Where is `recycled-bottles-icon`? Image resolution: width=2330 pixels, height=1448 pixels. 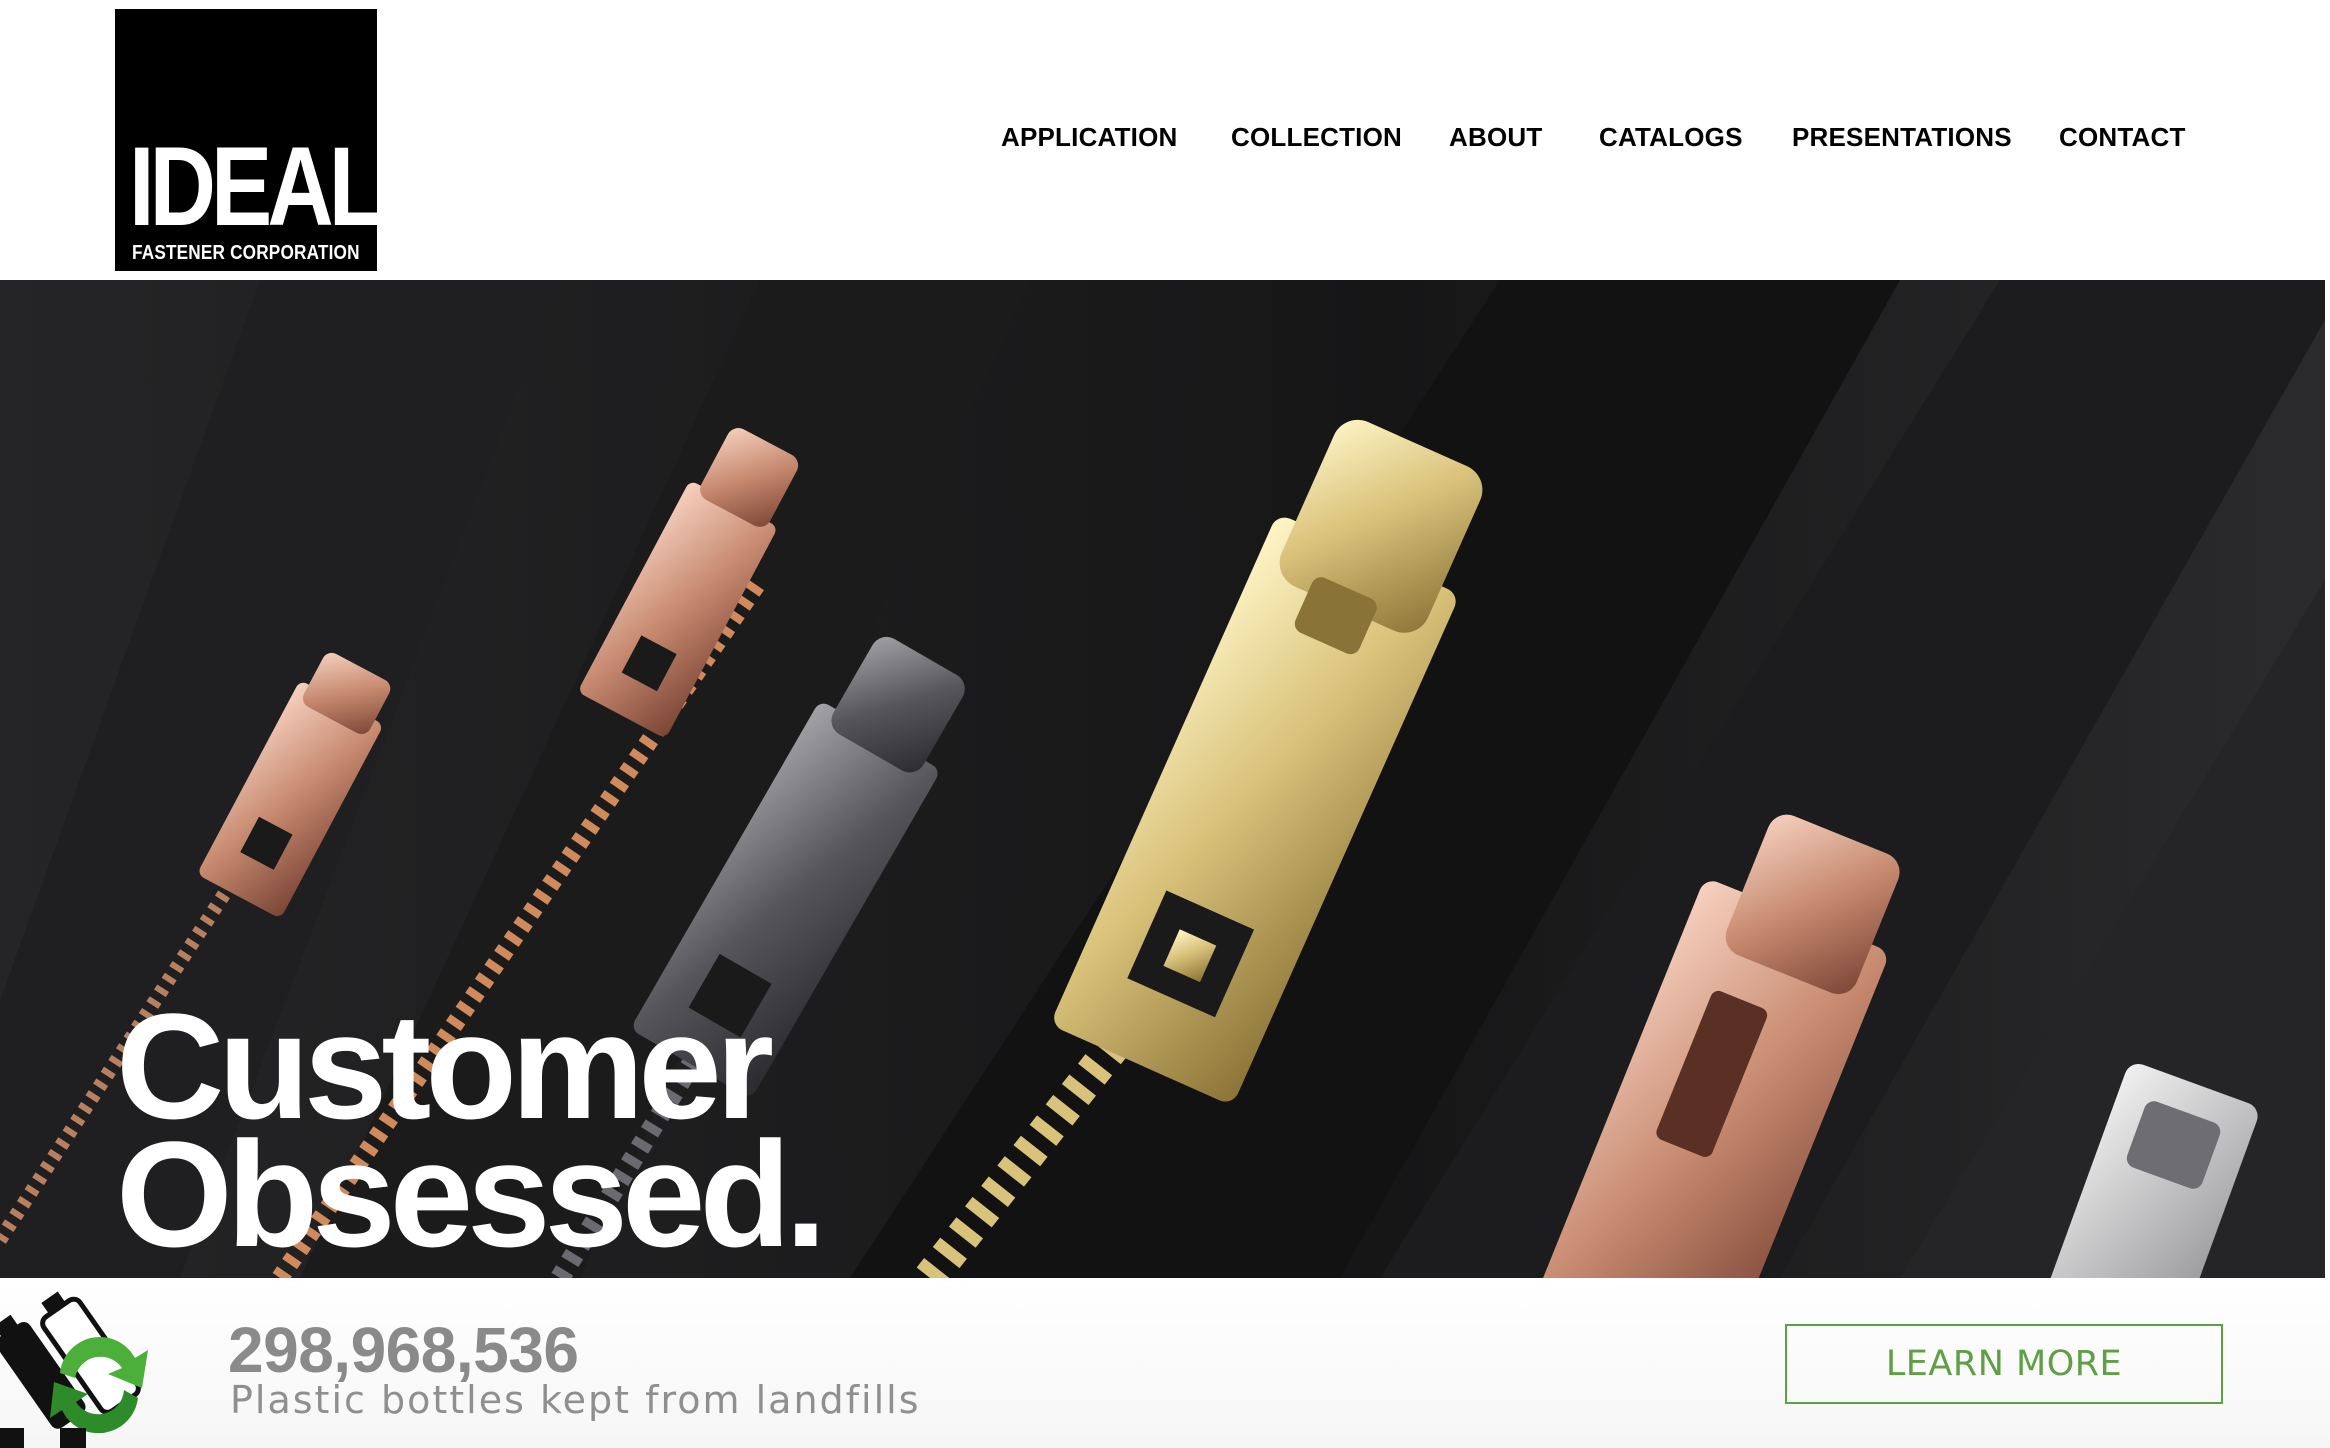
recycled-bottles-icon is located at coordinates (74, 1369).